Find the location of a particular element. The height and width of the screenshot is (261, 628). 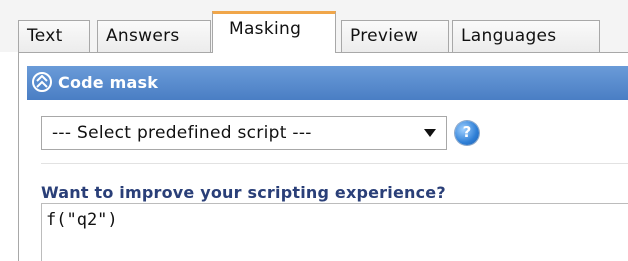

code-mask-header: Code mask is located at coordinates (327, 83).